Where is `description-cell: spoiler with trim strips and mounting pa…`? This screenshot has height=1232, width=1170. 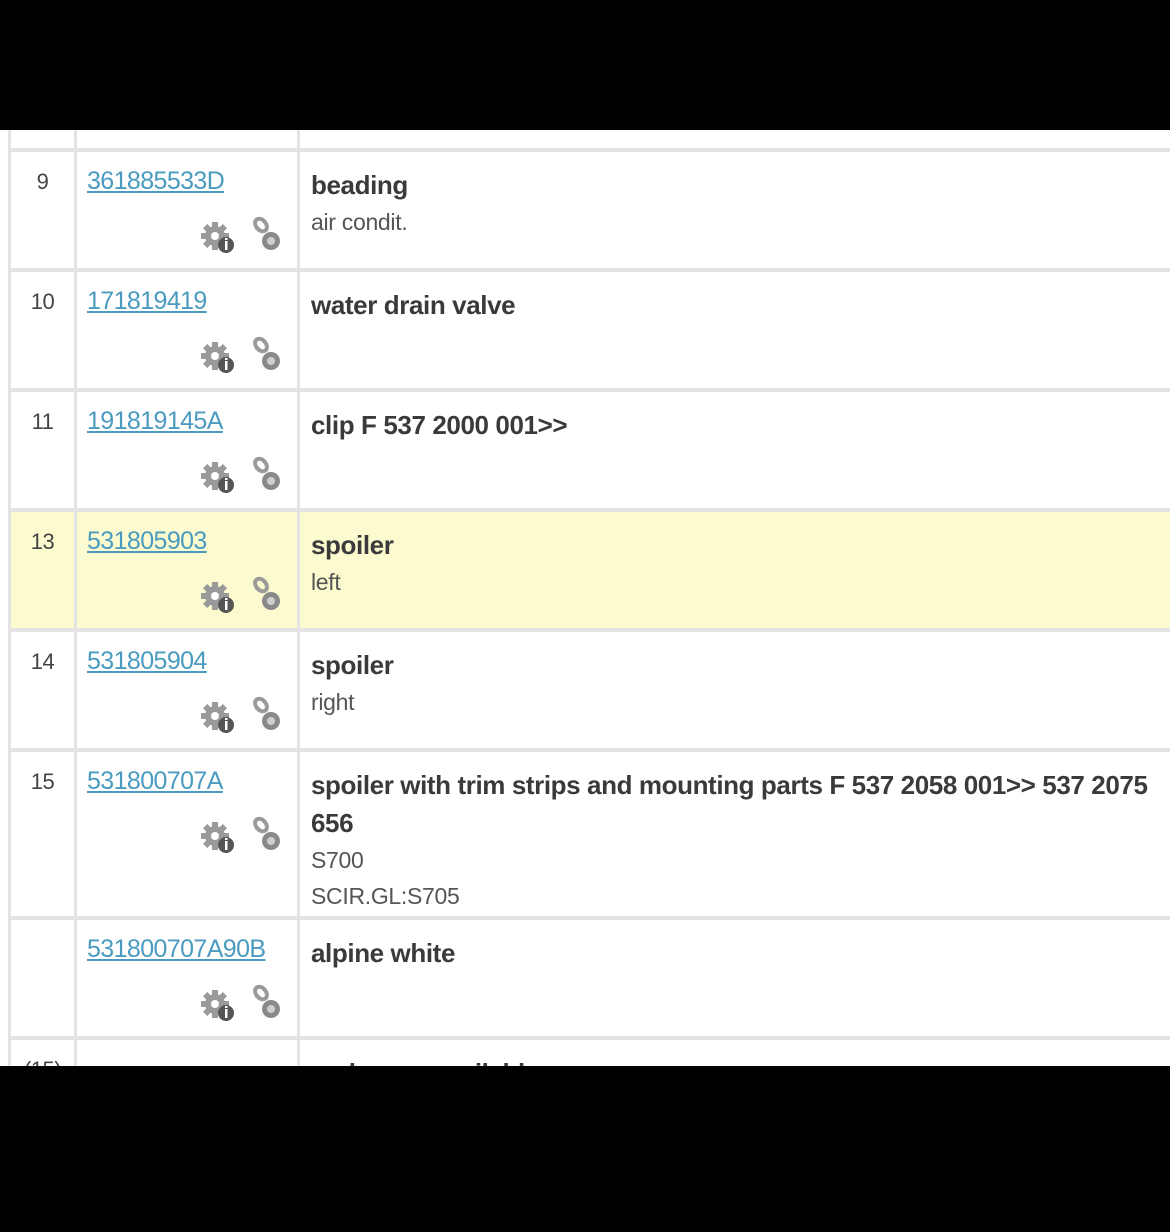
description-cell: spoiler with trim strips and mounting pa… is located at coordinates (733, 834).